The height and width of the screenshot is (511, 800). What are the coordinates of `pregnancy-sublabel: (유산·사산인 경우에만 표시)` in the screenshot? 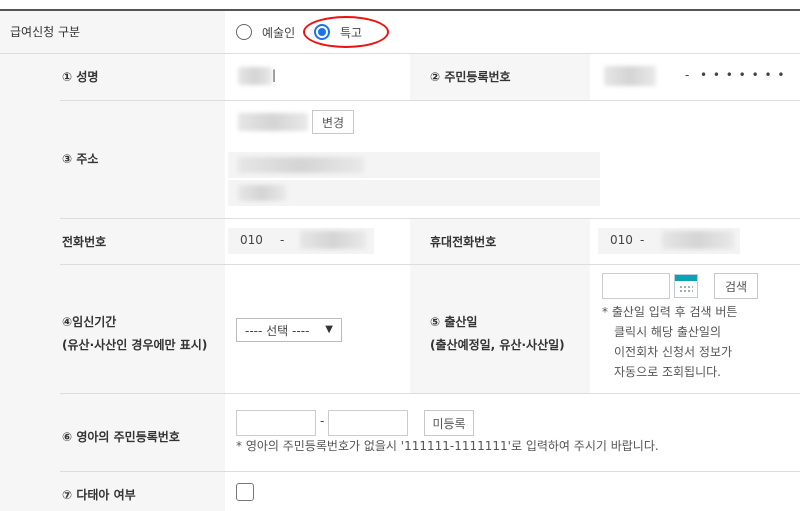 It's located at (135, 345).